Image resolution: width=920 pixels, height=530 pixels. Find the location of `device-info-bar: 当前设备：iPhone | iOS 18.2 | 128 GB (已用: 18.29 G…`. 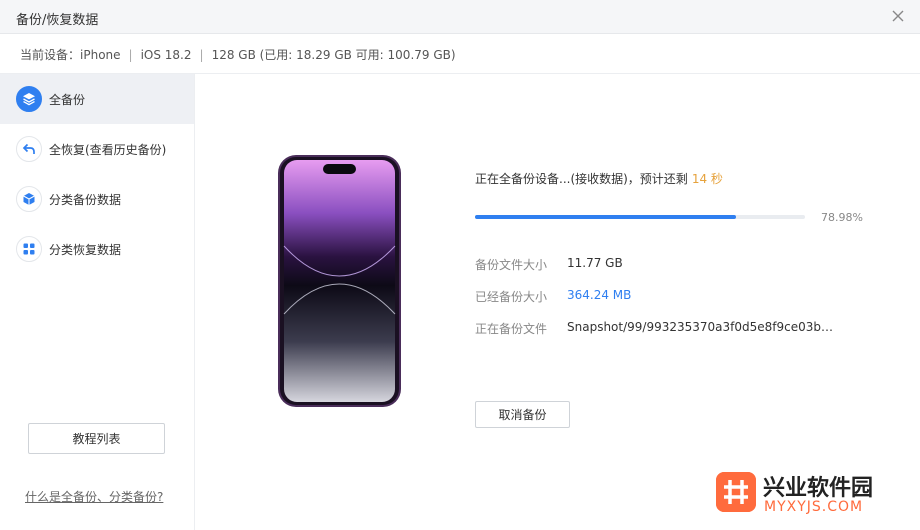

device-info-bar: 当前设备：iPhone | iOS 18.2 | 128 GB (已用: 18.29 G… is located at coordinates (460, 54).